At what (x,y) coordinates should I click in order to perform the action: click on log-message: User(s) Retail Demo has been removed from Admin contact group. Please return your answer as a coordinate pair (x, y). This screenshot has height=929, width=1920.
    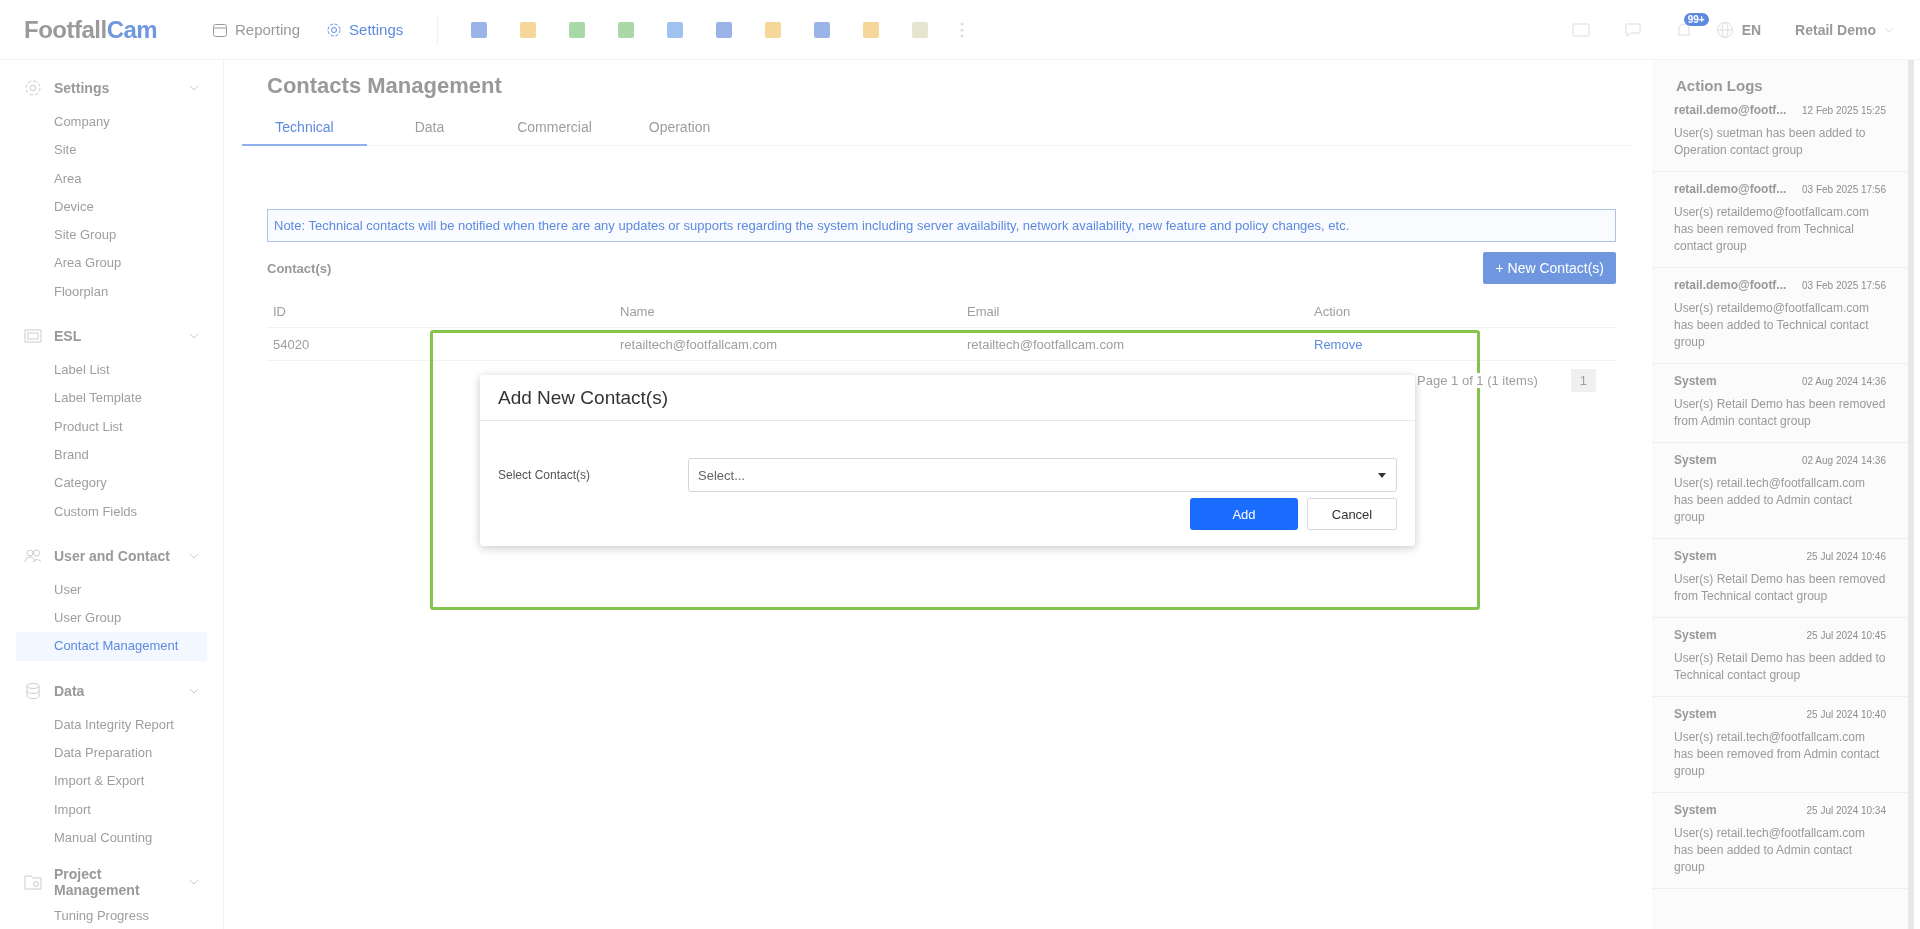
    Looking at the image, I should click on (1780, 413).